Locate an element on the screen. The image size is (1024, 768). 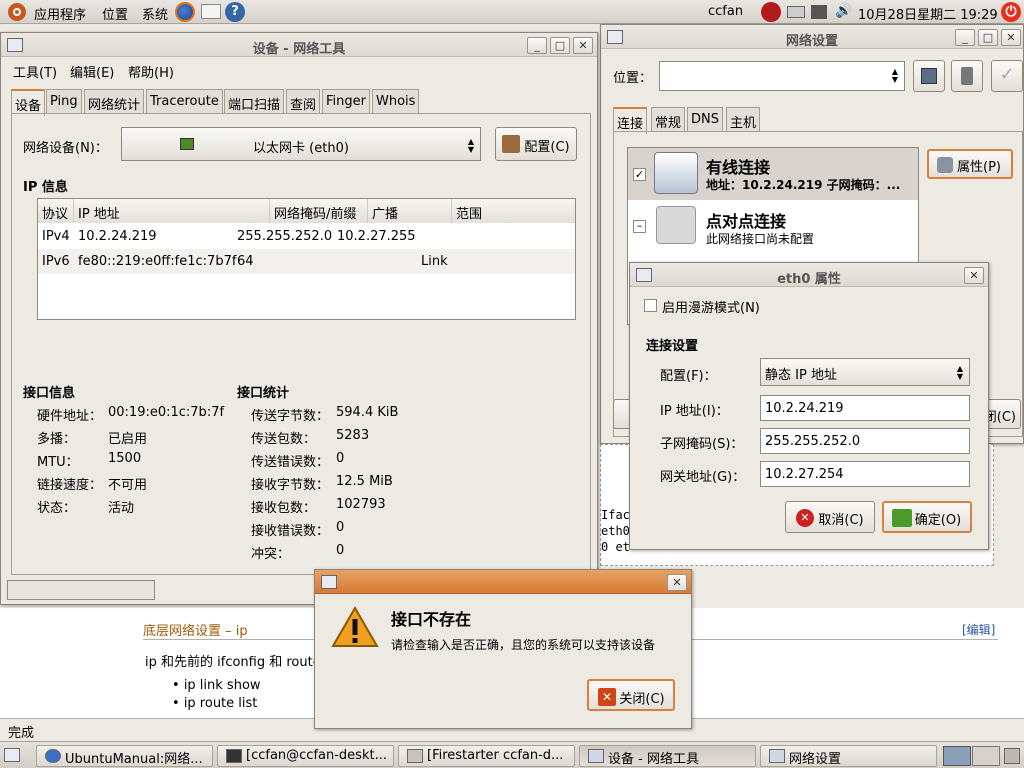
save-location-button is located at coordinates (929, 76).